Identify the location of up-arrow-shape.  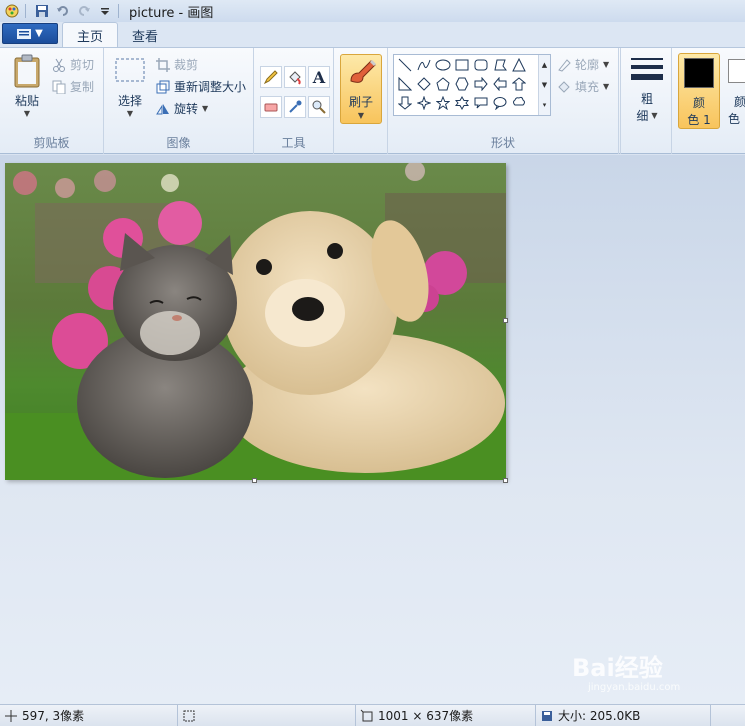
(519, 84).